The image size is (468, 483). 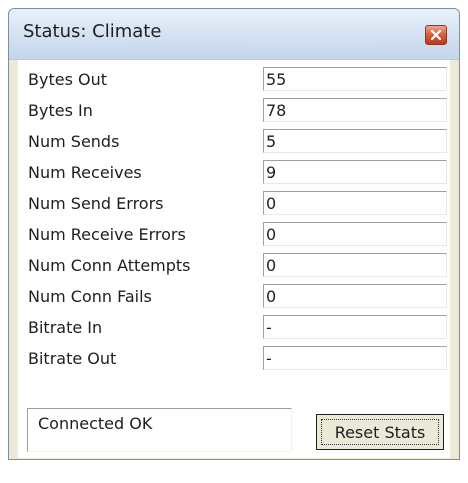 I want to click on stat-label: Num Sends, so click(x=74, y=141).